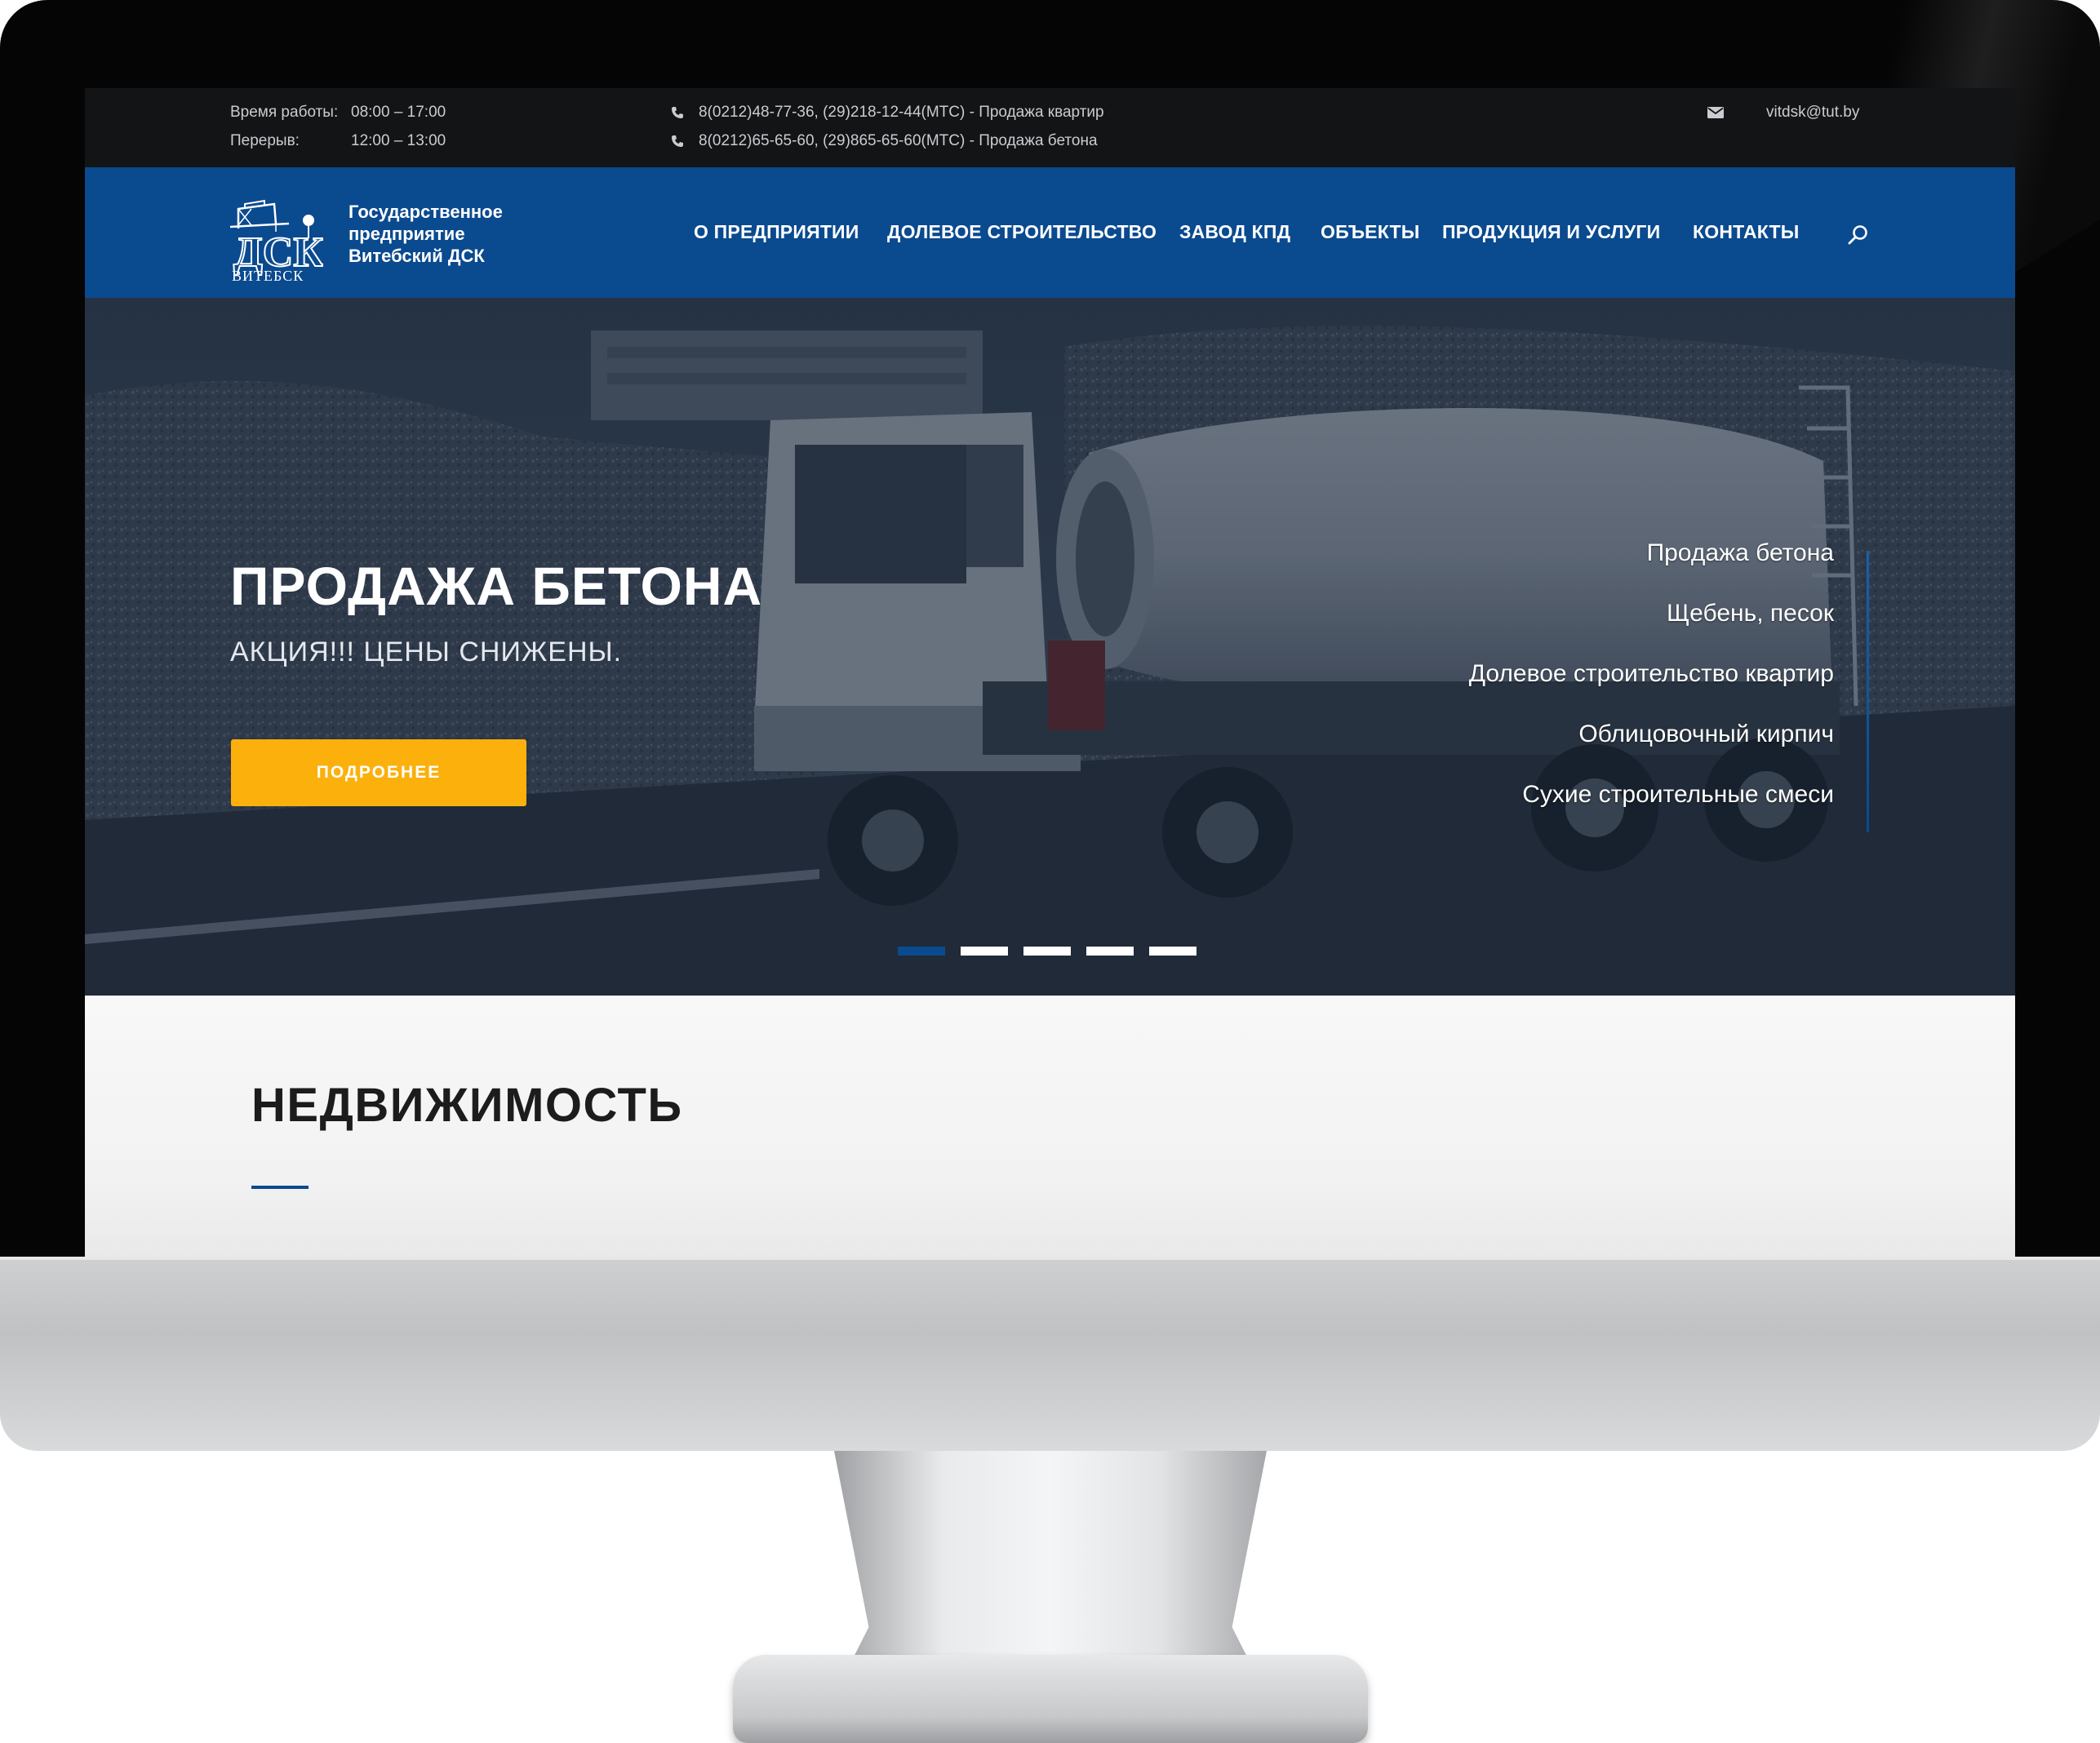 This screenshot has height=1743, width=2100. Describe the element at coordinates (467, 1105) in the screenshot. I see `section-title: НЕДВИЖИМОСТЬ` at that location.